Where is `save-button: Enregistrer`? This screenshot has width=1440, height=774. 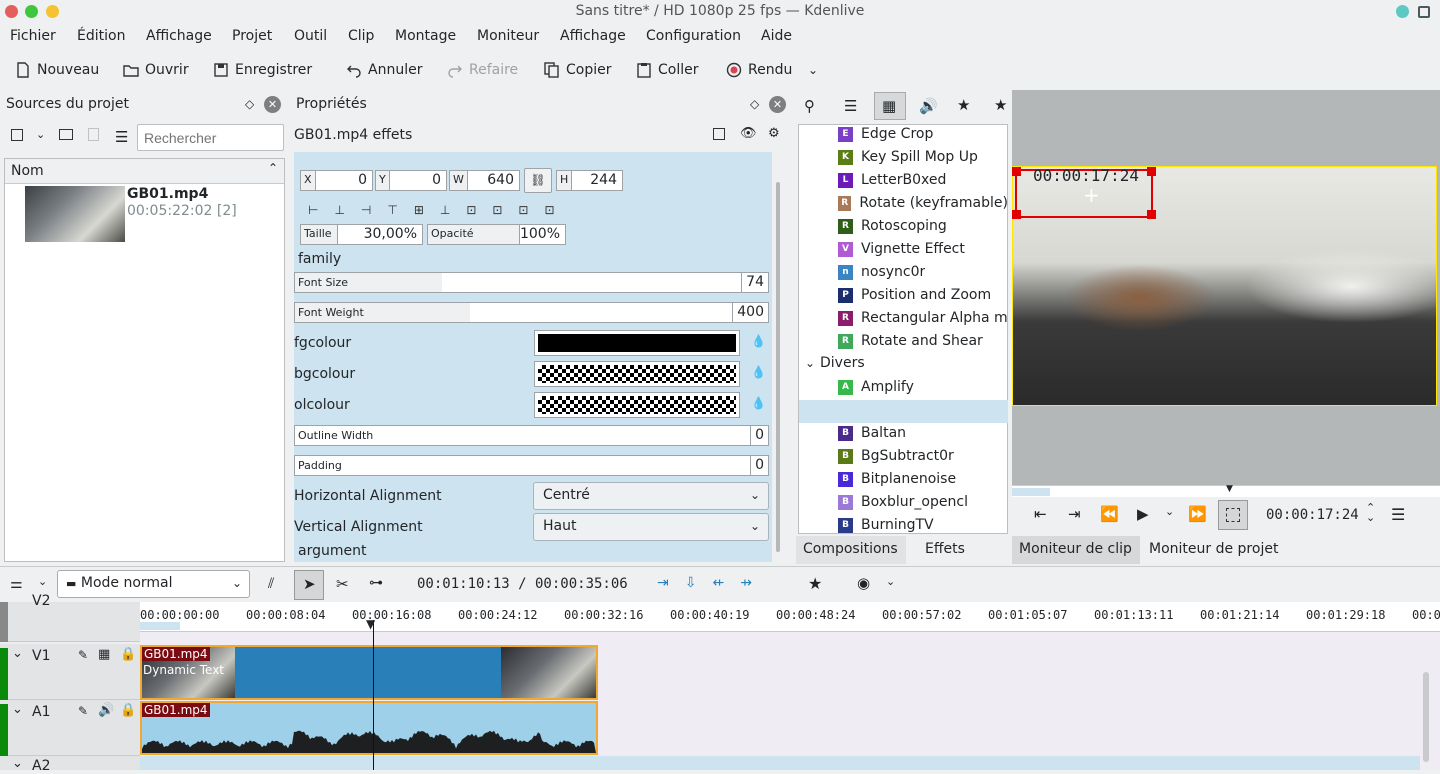 save-button: Enregistrer is located at coordinates (262, 70).